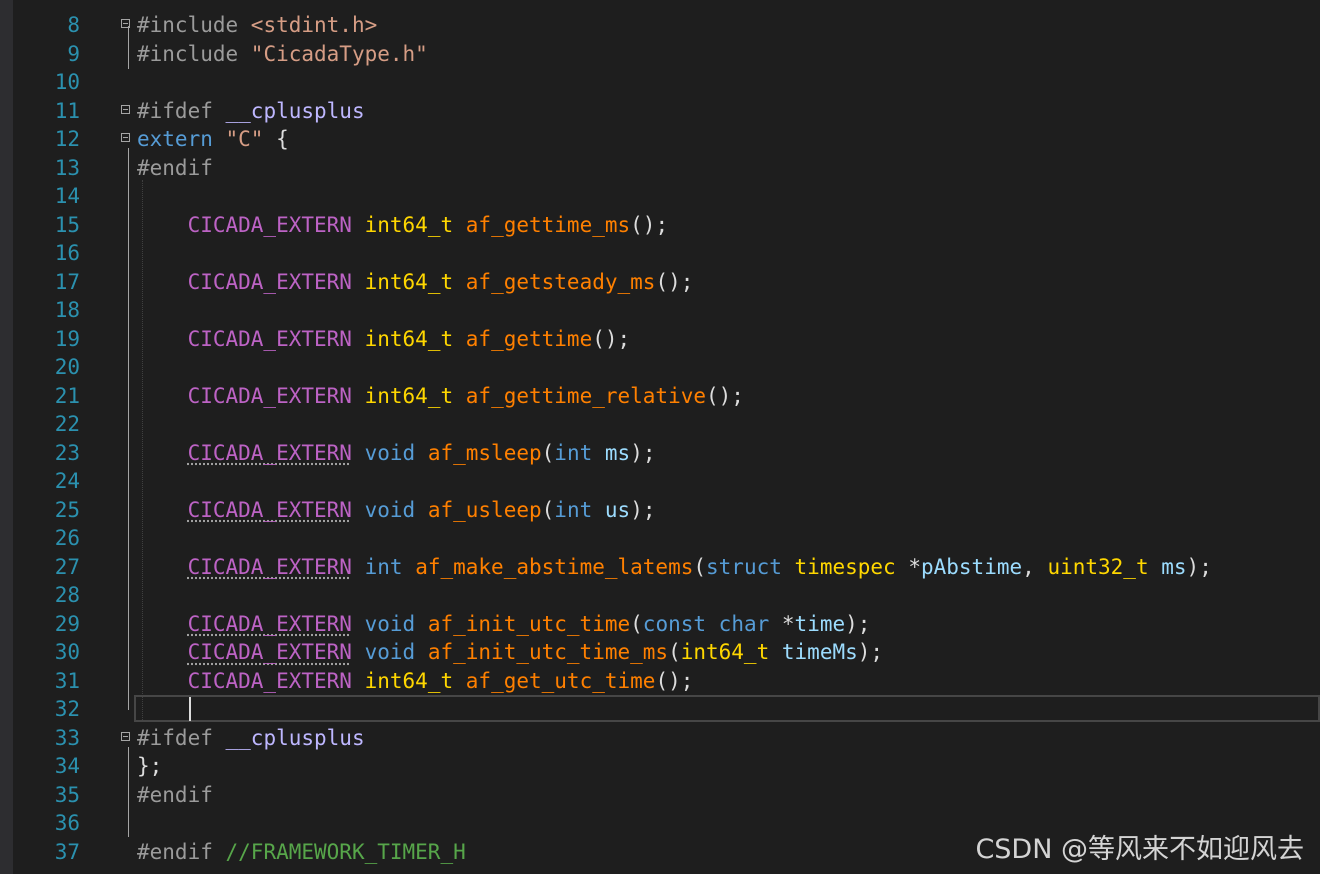  What do you see at coordinates (175, 167) in the screenshot?
I see `code-token: #endif` at bounding box center [175, 167].